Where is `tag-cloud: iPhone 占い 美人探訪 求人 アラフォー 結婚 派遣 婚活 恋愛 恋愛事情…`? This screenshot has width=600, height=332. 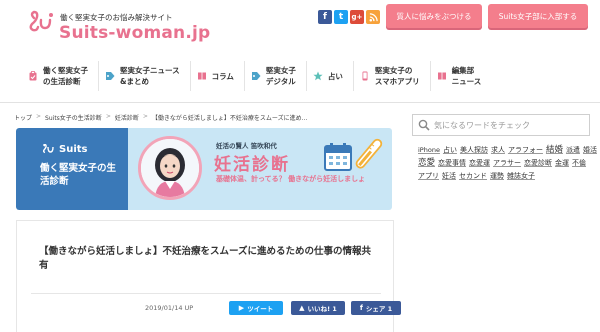 tag-cloud: iPhone 占い 美人探訪 求人 アラフォー 結婚 派遣 婚活 恋愛 恋愛事情… is located at coordinates (508, 163).